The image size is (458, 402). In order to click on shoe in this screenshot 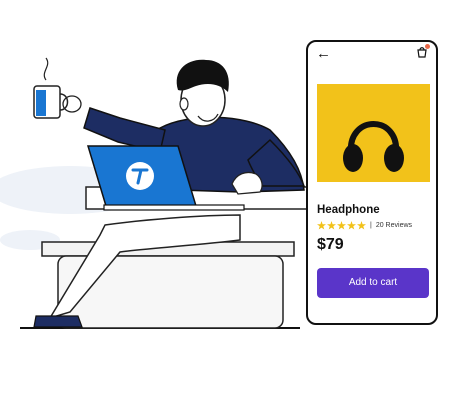, I will do `click(58, 321)`.